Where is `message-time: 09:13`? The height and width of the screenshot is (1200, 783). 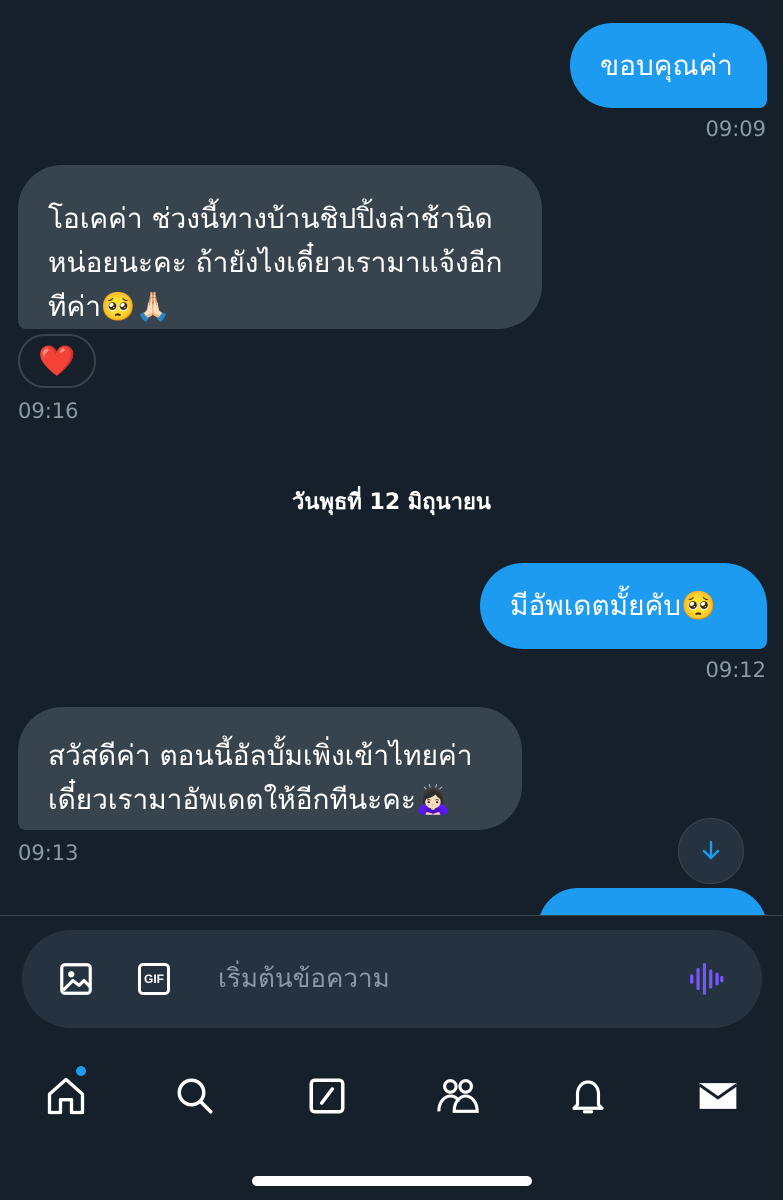 message-time: 09:13 is located at coordinates (48, 853).